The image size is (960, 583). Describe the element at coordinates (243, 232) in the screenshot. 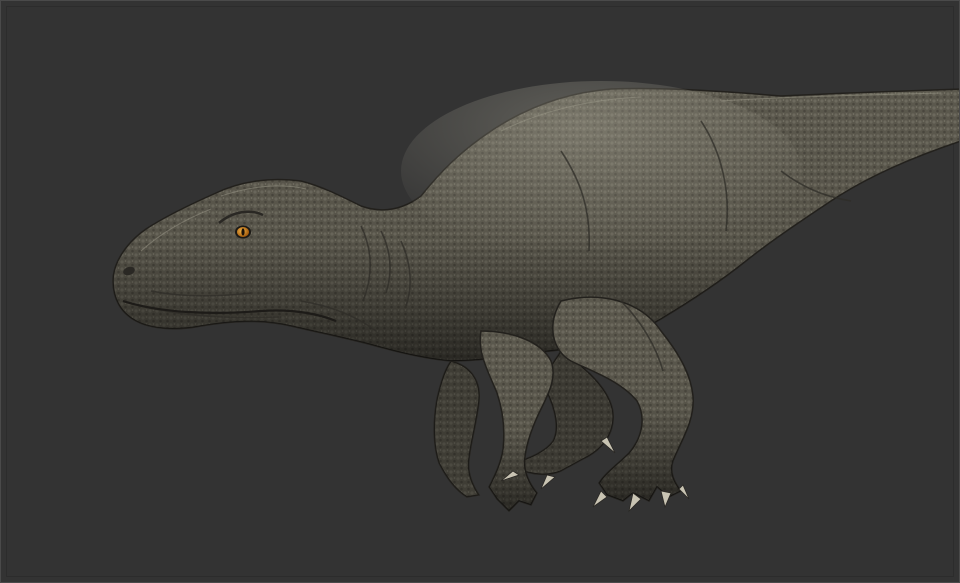

I see `eye` at that location.